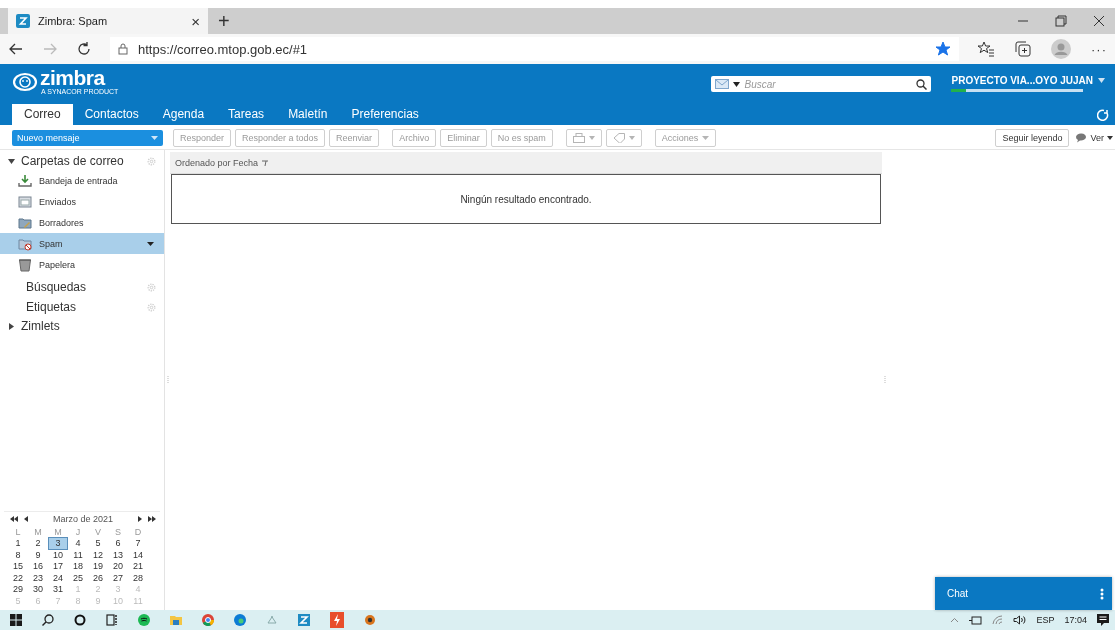 This screenshot has height=630, width=1115. Describe the element at coordinates (943, 49) in the screenshot. I see `star-icon` at that location.